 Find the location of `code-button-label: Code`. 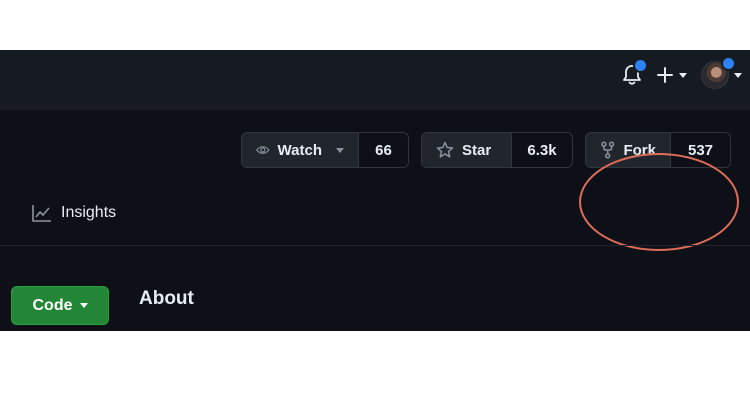

code-button-label: Code is located at coordinates (52, 305).